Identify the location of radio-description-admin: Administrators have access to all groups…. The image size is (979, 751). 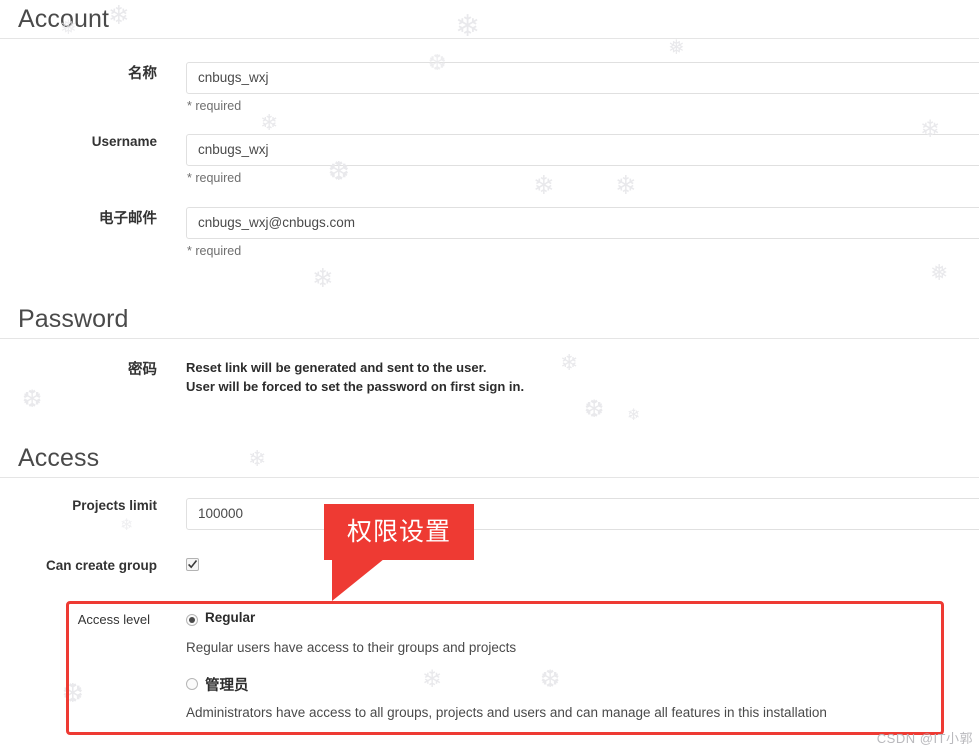
(506, 712).